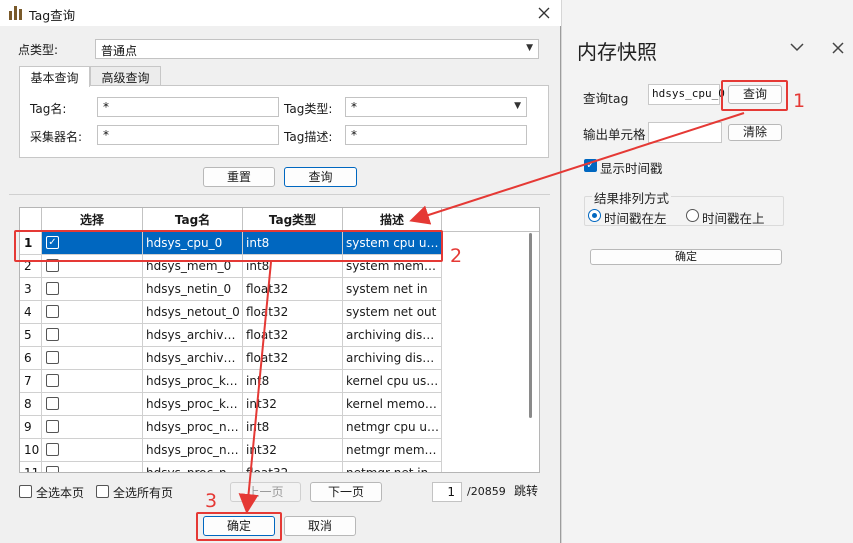 This screenshot has height=543, width=853. What do you see at coordinates (52, 242) in the screenshot?
I see `row-checkbox: ✓` at bounding box center [52, 242].